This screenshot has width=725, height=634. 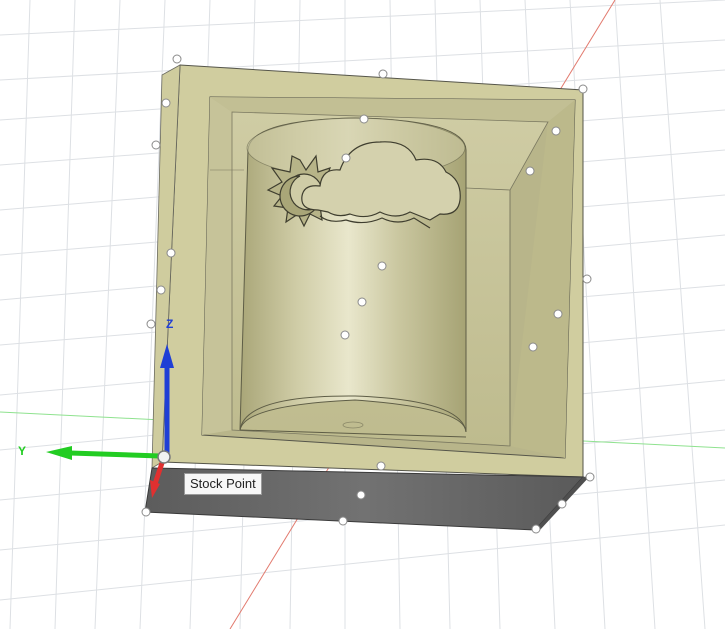 I want to click on z-axis-label: Z, so click(x=169, y=324).